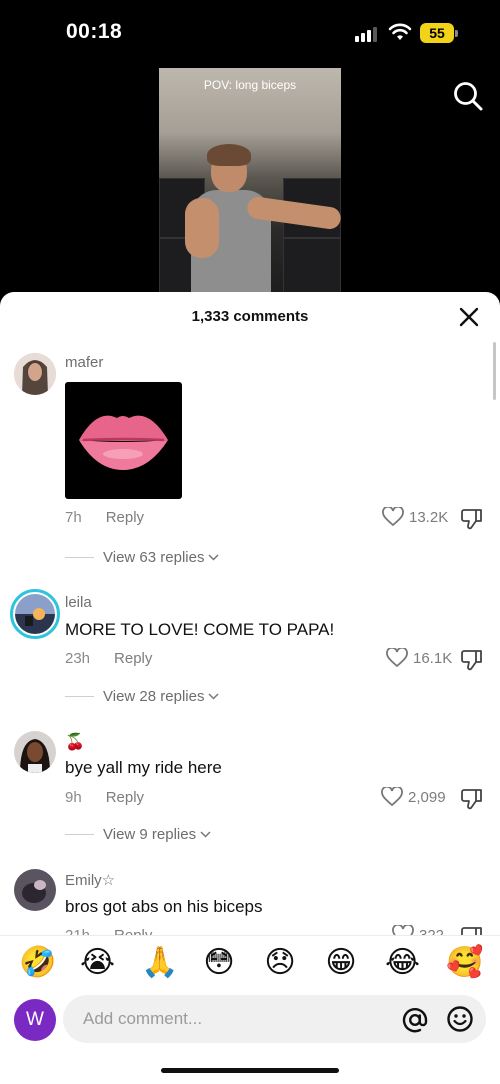 The height and width of the screenshot is (1084, 500). What do you see at coordinates (90, 880) in the screenshot?
I see `comment-username: Emily☆` at bounding box center [90, 880].